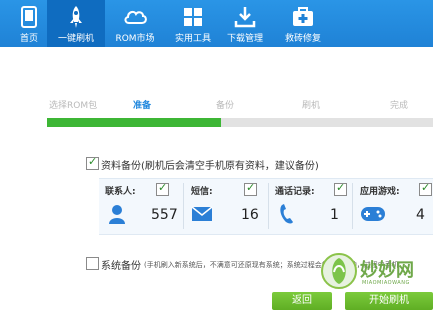  I want to click on watermark-emblem-icon, so click(339, 271).